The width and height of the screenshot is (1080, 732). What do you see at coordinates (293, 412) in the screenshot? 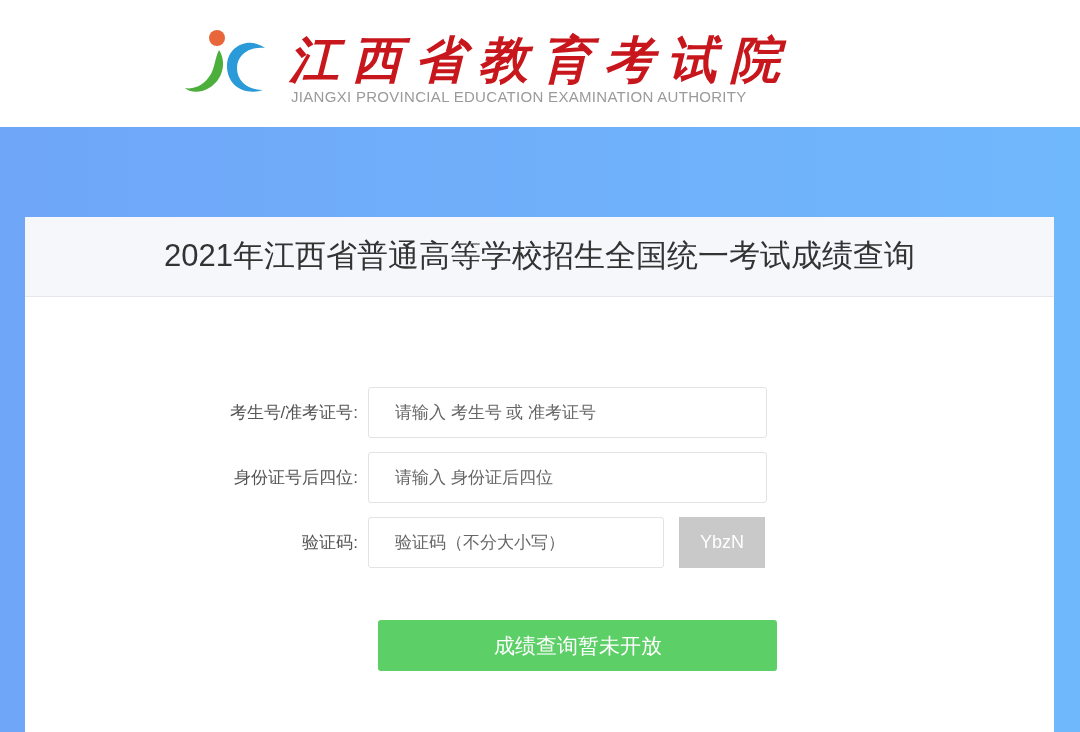
I see `field-label: 考生号/准考证号:` at bounding box center [293, 412].